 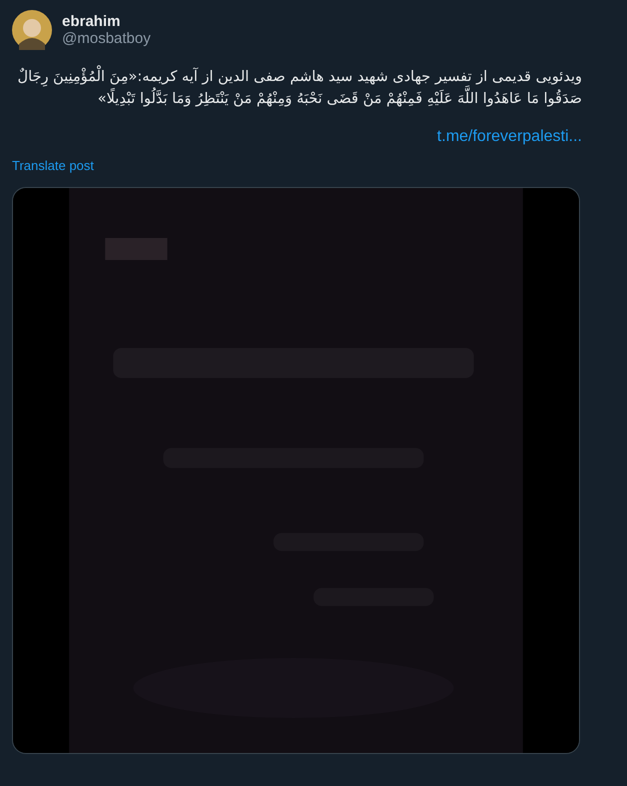 I want to click on post-text: ویدئویی قدیمی از تفسیر جهادی شهید سید هاشم صفی الدین از آیه کریمه:«مِنَ الْمُؤْمِنِينَ رِجَالٌ صَدَقُوا مَا عَاهَدُوا اللَّهَ عَلَيْهِ فَمِنْهُمْ مَنْ قَضَى نَحْبَهُ وَمِنْهُمْ مَنْ يَنْتَظِرُ وَمَا بَدَّلُوا تَبْدِيلًا», so click(x=297, y=88).